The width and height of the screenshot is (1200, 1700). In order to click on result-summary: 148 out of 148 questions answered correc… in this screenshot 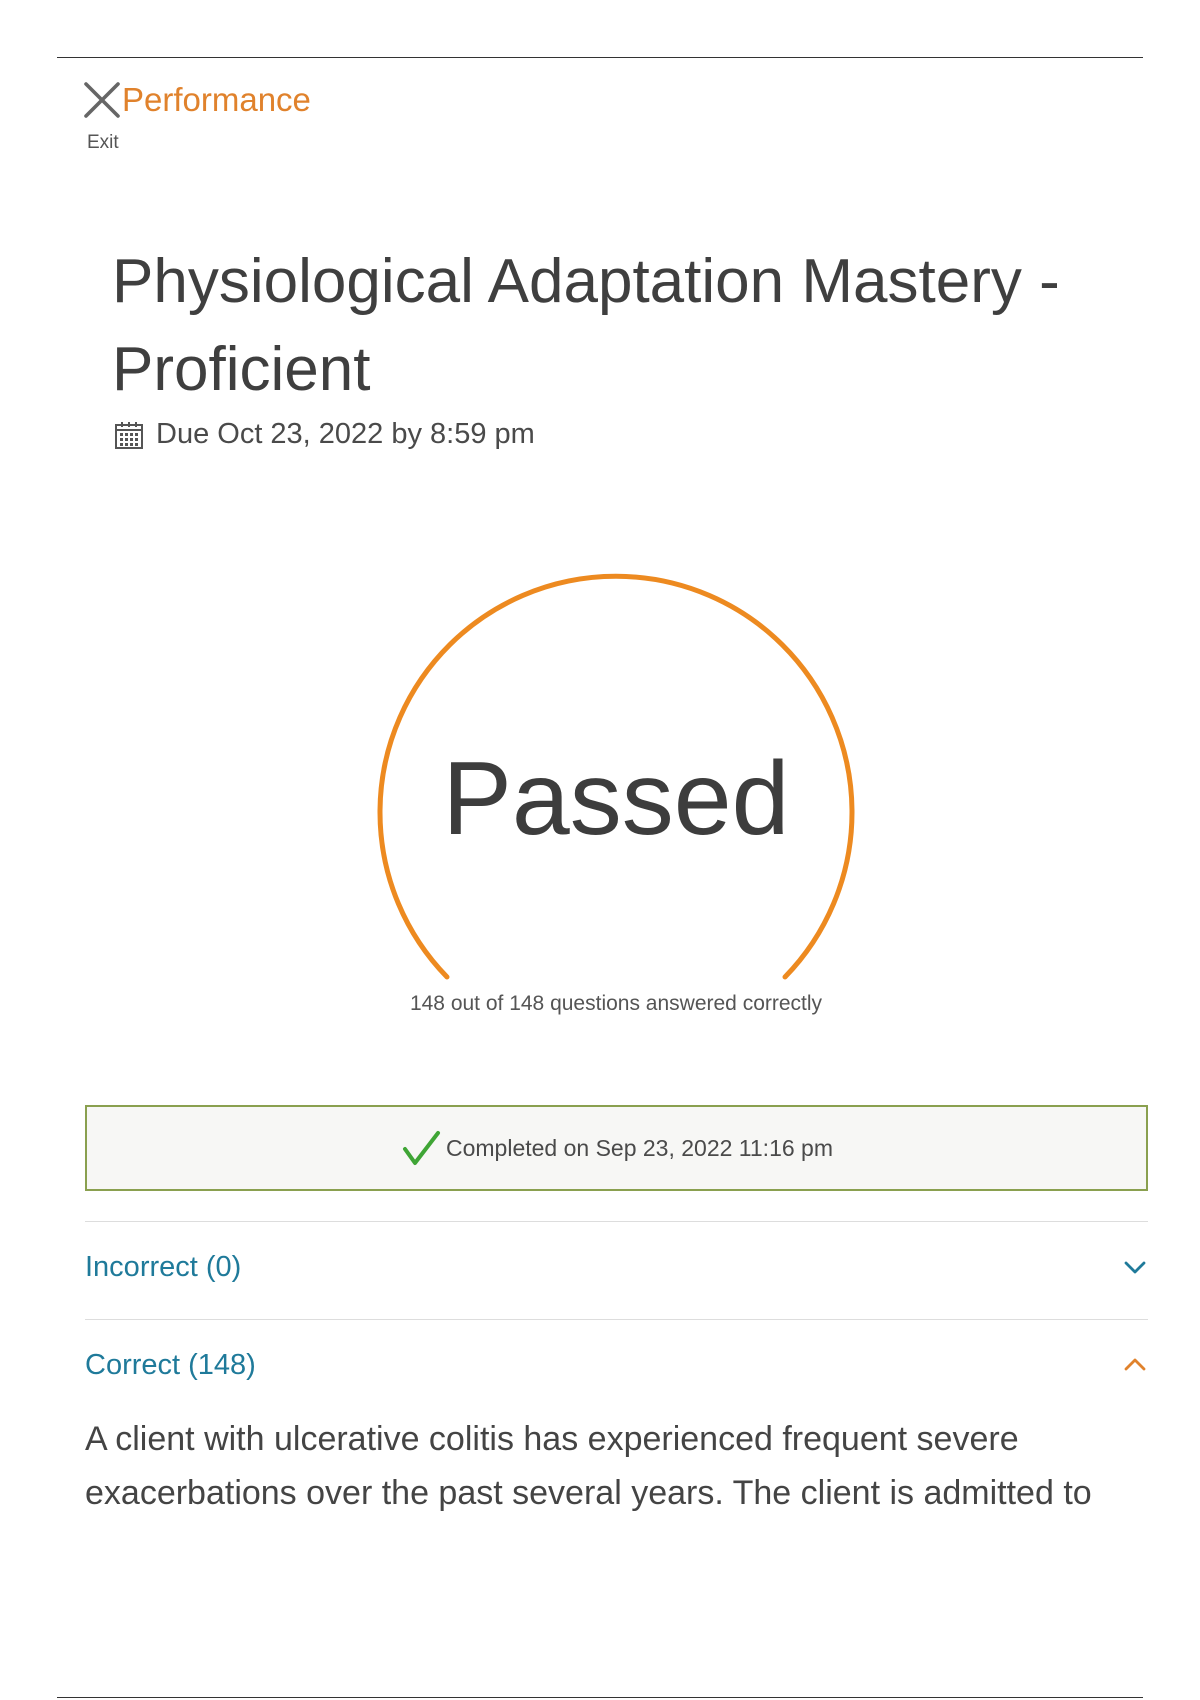, I will do `click(616, 1003)`.